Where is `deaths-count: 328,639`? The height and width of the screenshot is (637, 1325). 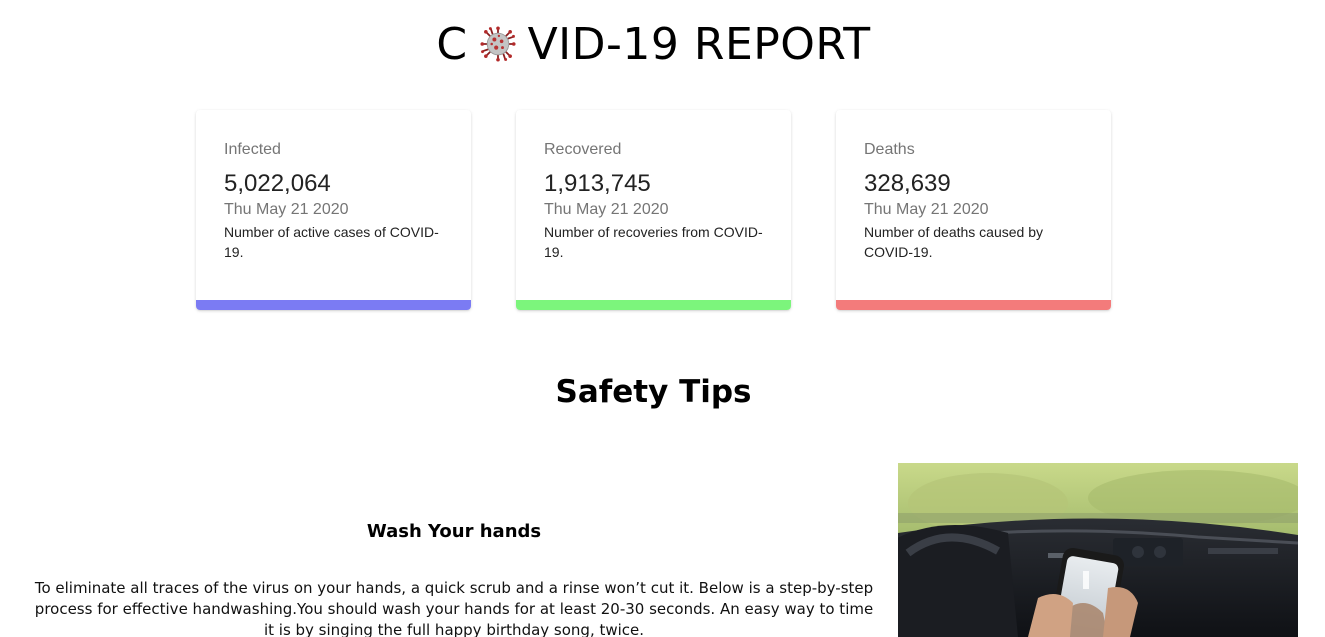 deaths-count: 328,639 is located at coordinates (907, 183).